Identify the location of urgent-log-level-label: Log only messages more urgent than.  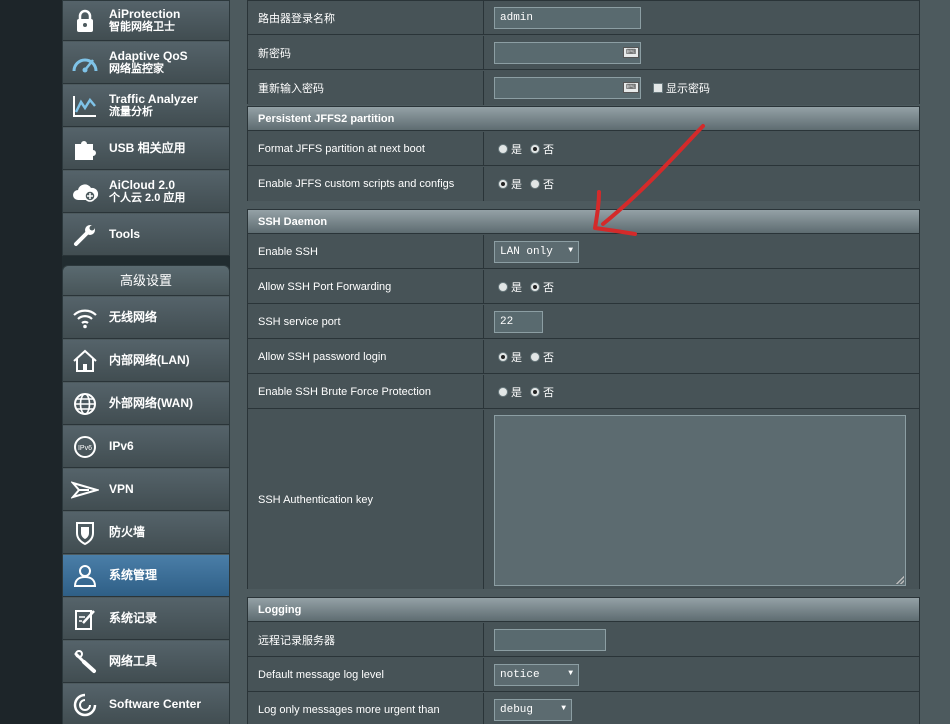
(366, 708).